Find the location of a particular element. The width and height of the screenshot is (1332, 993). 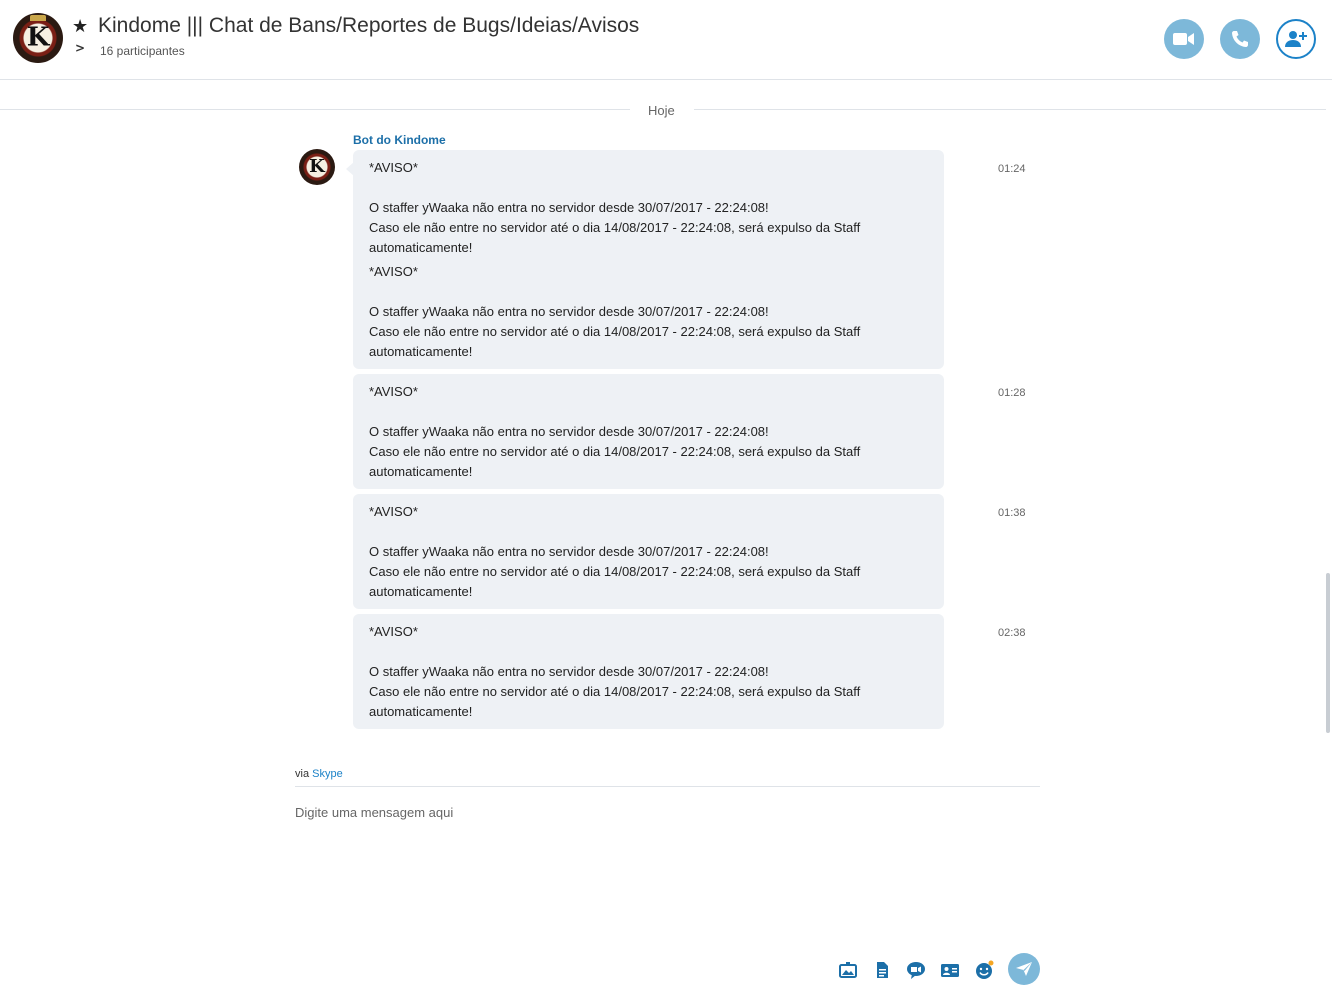

group-avatar: K is located at coordinates (38, 38).